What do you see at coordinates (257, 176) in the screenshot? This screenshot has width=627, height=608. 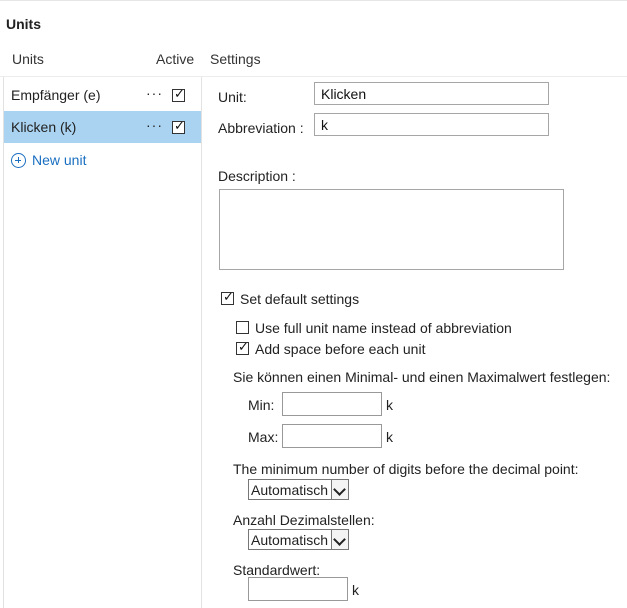 I see `description-label: Description :` at bounding box center [257, 176].